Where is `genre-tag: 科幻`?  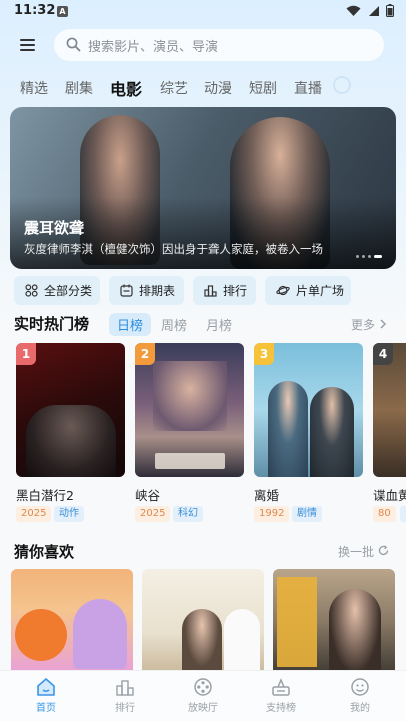 genre-tag: 科幻 is located at coordinates (188, 514).